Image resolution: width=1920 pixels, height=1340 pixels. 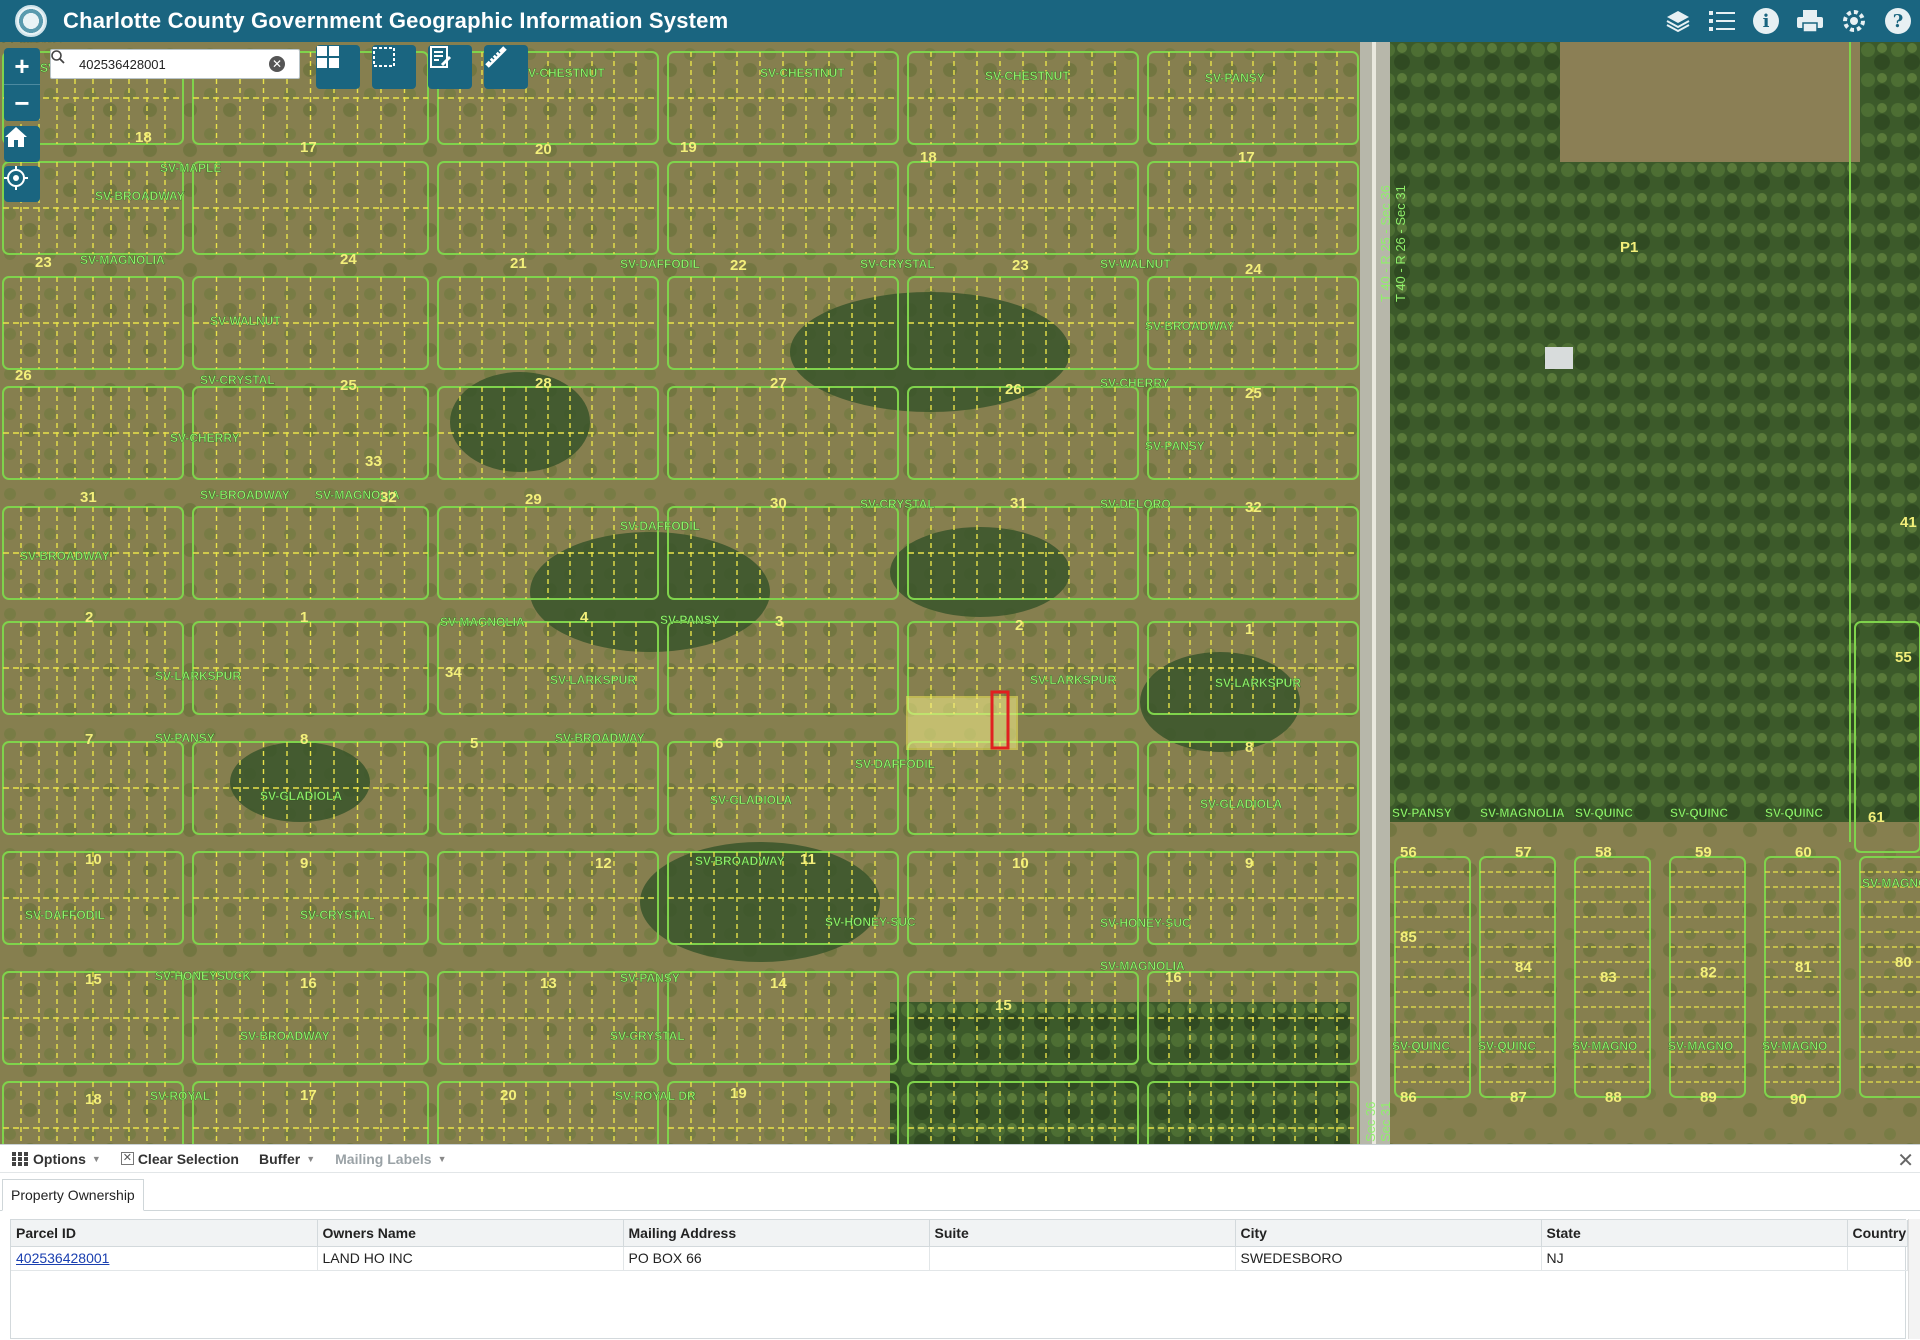 What do you see at coordinates (1766, 21) in the screenshot?
I see `info-icon: i` at bounding box center [1766, 21].